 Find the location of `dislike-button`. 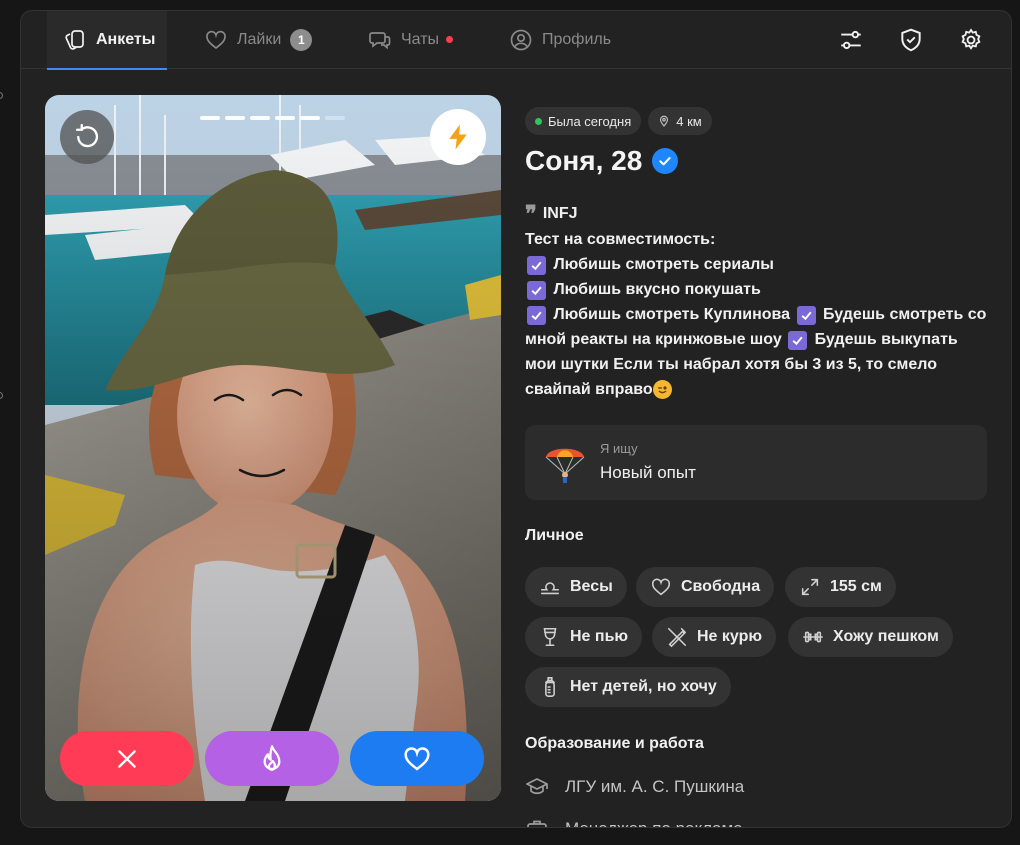

dislike-button is located at coordinates (127, 758).